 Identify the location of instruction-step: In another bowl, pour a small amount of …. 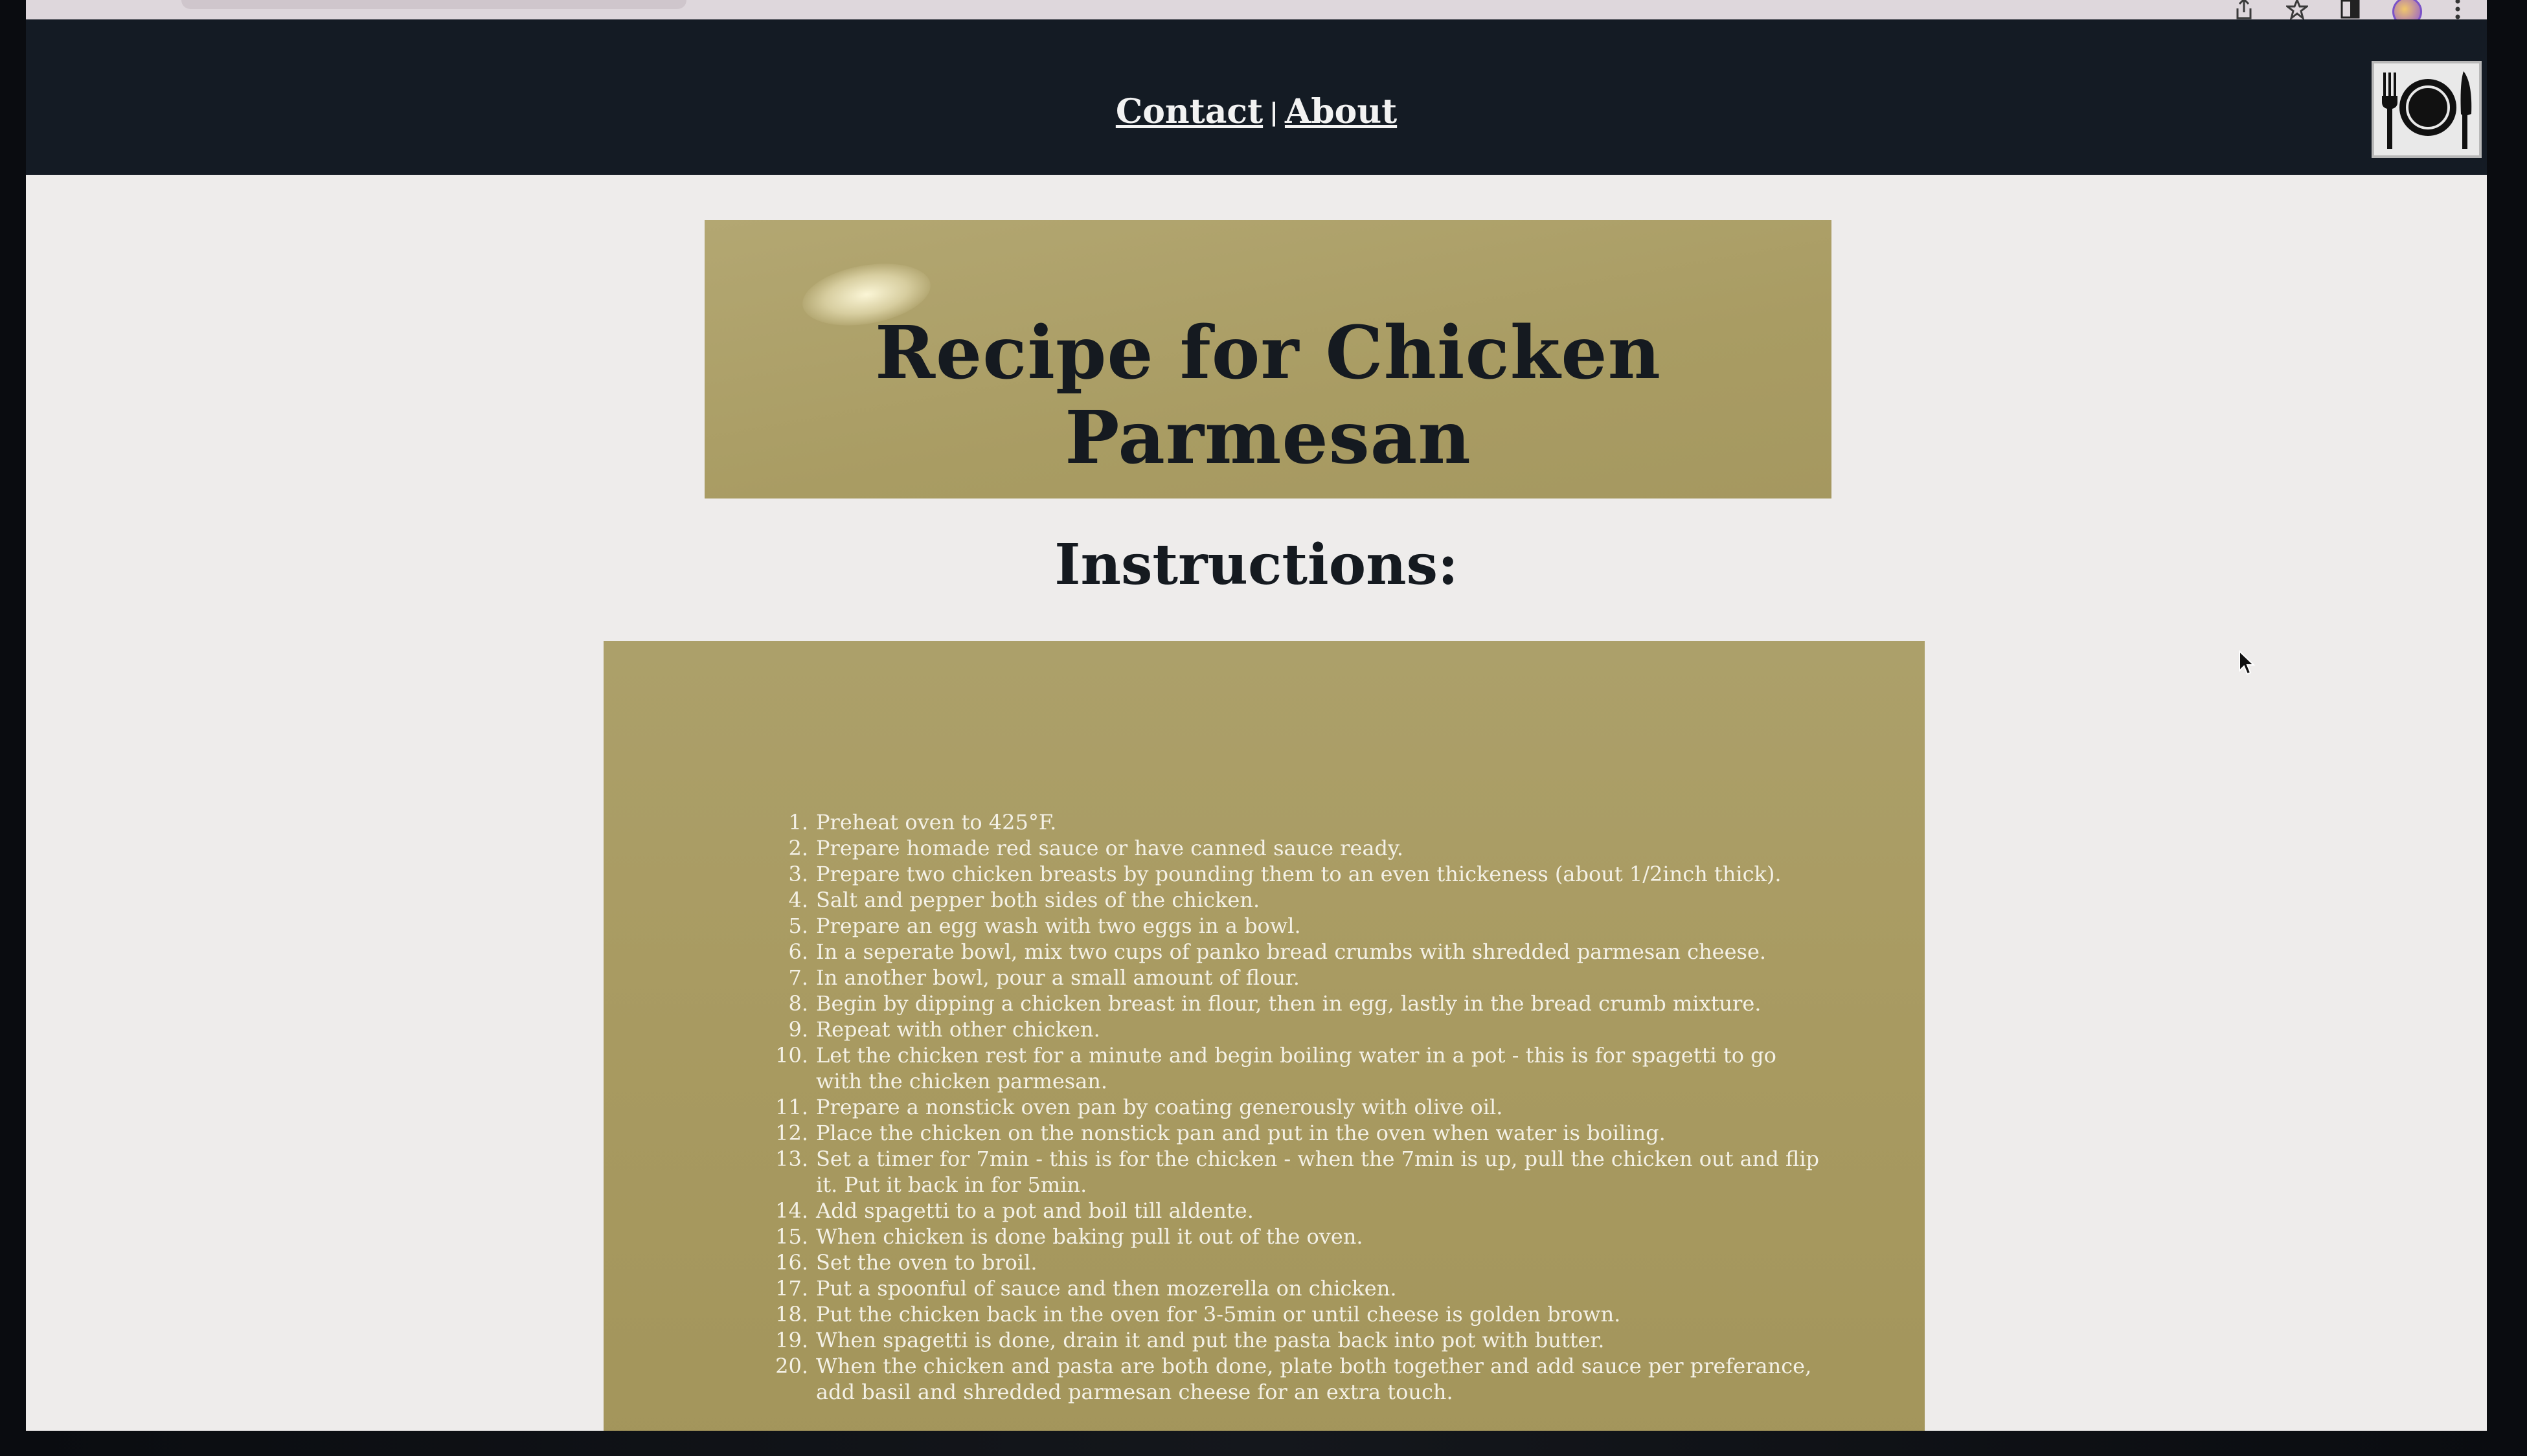
(1036, 978).